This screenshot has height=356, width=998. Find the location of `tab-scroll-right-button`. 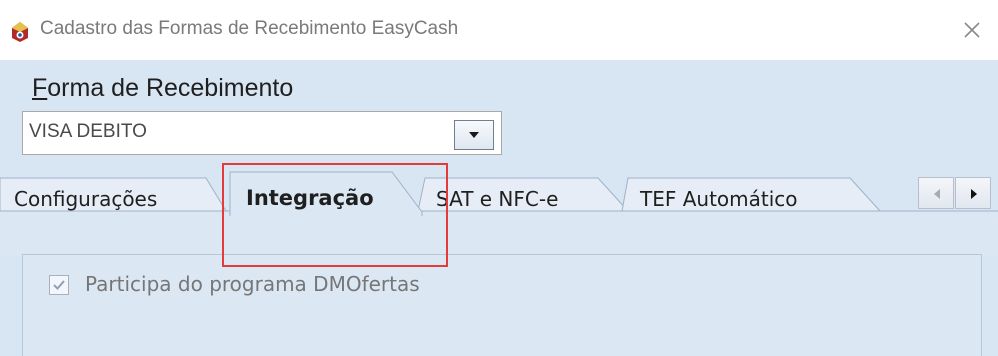

tab-scroll-right-button is located at coordinates (973, 193).